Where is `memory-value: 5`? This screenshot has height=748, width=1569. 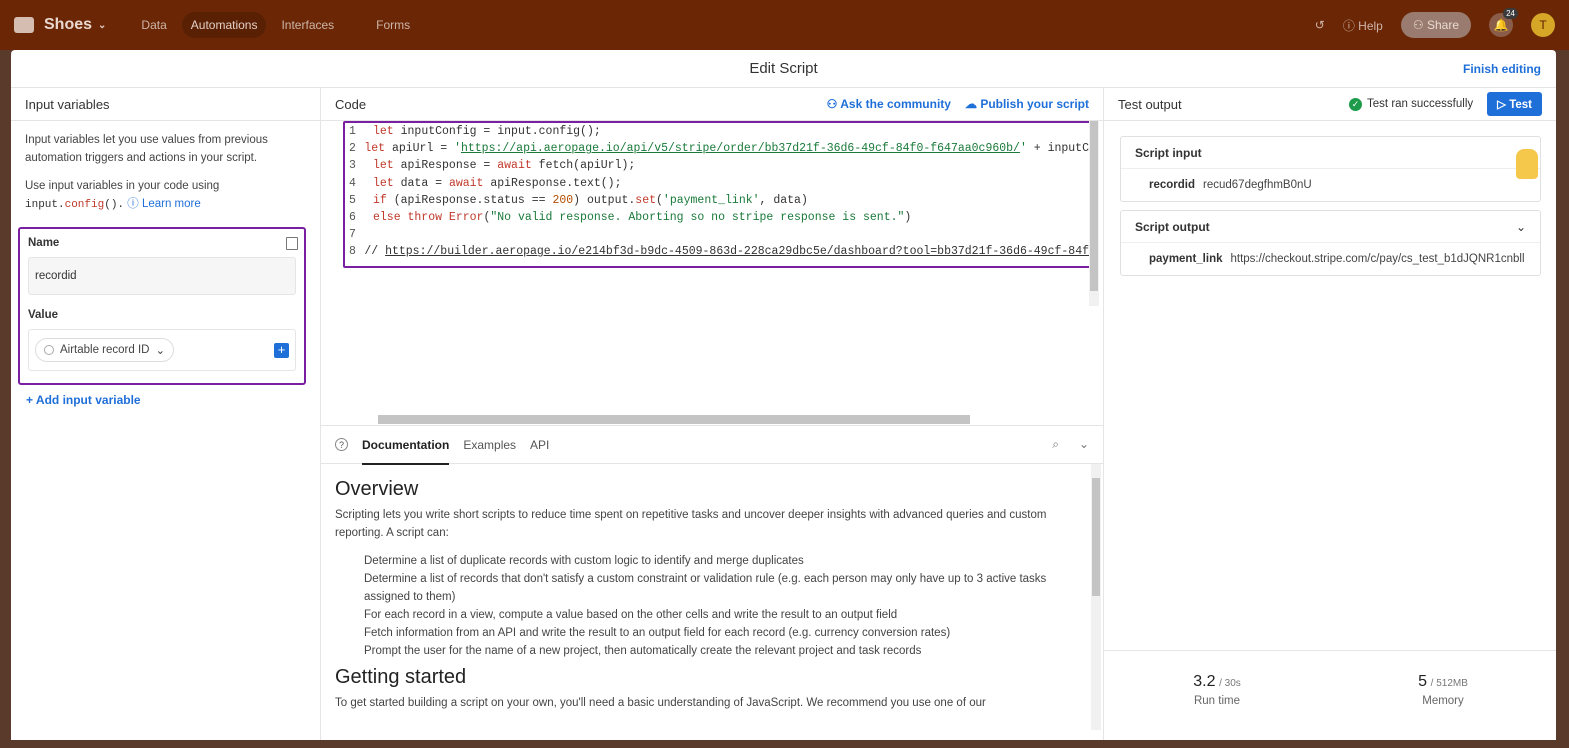 memory-value: 5 is located at coordinates (1423, 681).